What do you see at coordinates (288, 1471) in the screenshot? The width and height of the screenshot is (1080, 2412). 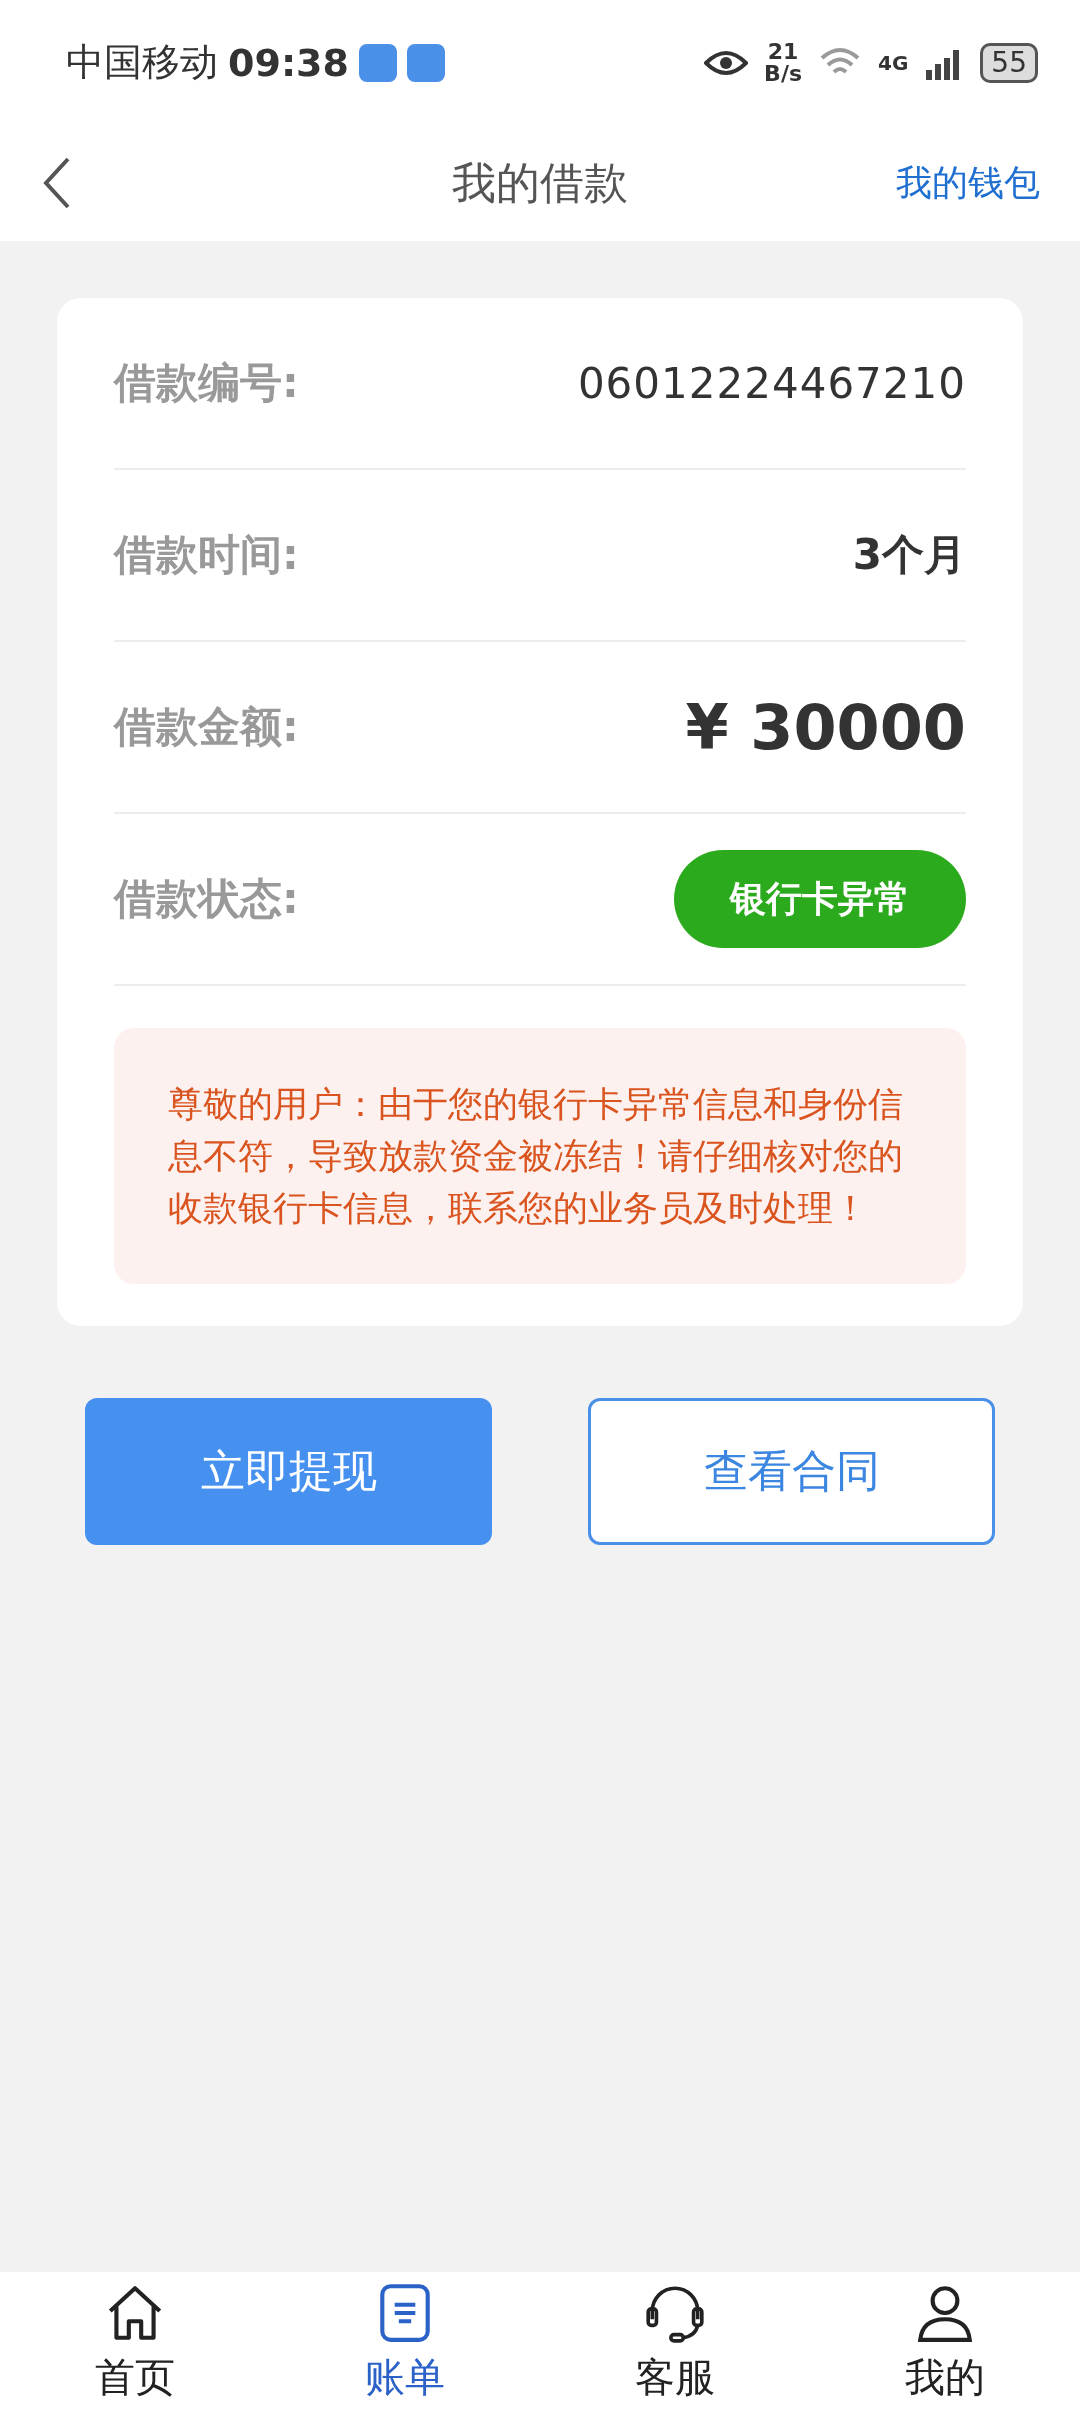 I see `withdraw-button: 立即提现` at bounding box center [288, 1471].